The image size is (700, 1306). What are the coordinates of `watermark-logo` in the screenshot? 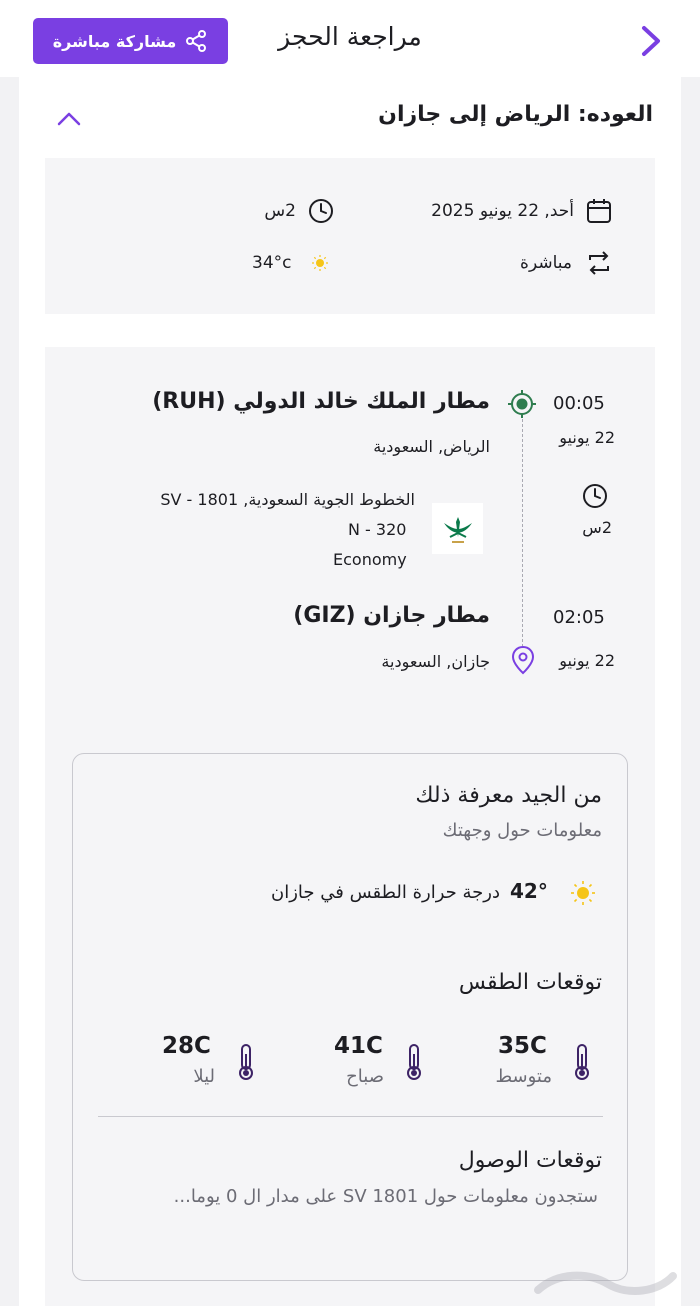 It's located at (605, 1283).